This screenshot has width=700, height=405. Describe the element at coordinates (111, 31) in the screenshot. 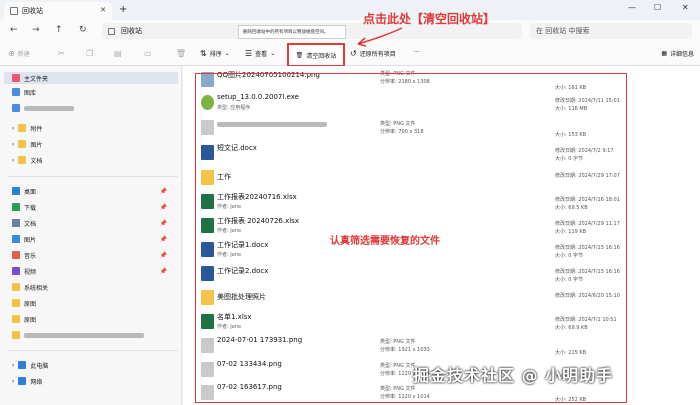

I see `recycle-bin-icon` at that location.